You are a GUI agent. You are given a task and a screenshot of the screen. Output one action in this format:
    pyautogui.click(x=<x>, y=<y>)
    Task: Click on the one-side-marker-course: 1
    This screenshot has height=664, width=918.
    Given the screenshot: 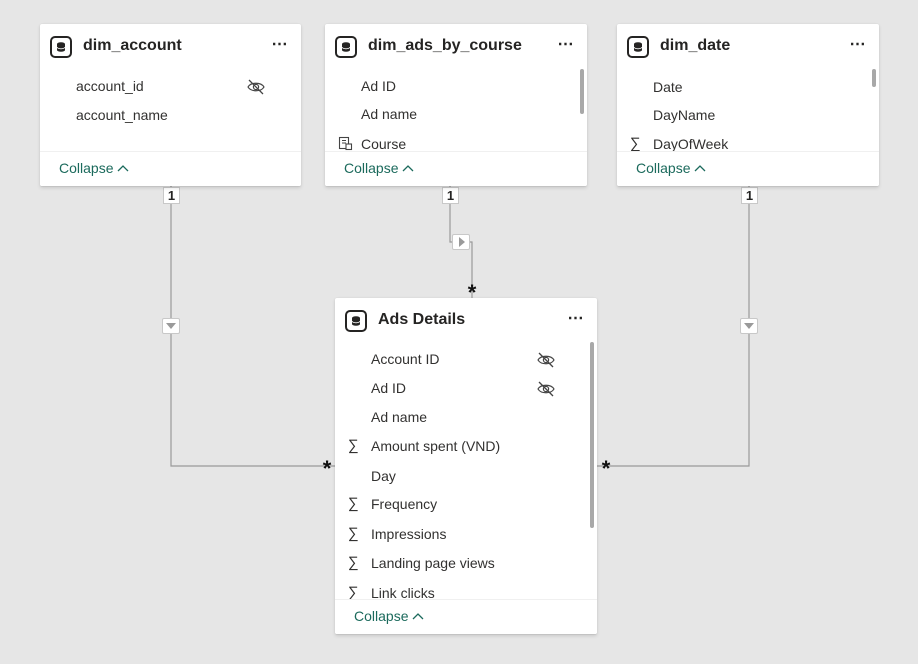 What is the action you would take?
    pyautogui.click(x=450, y=195)
    